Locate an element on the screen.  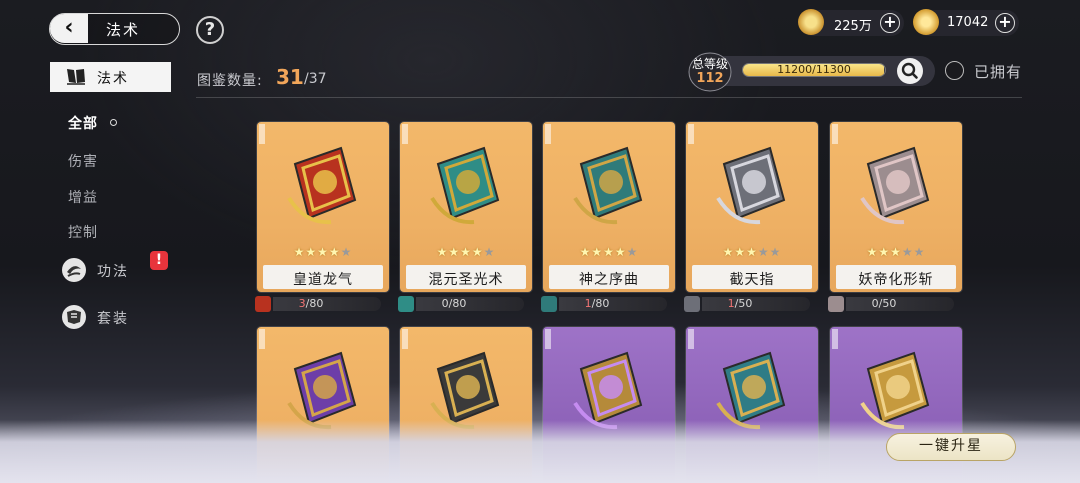
spell-card: ★★★★★ 截天指 is located at coordinates (752, 207).